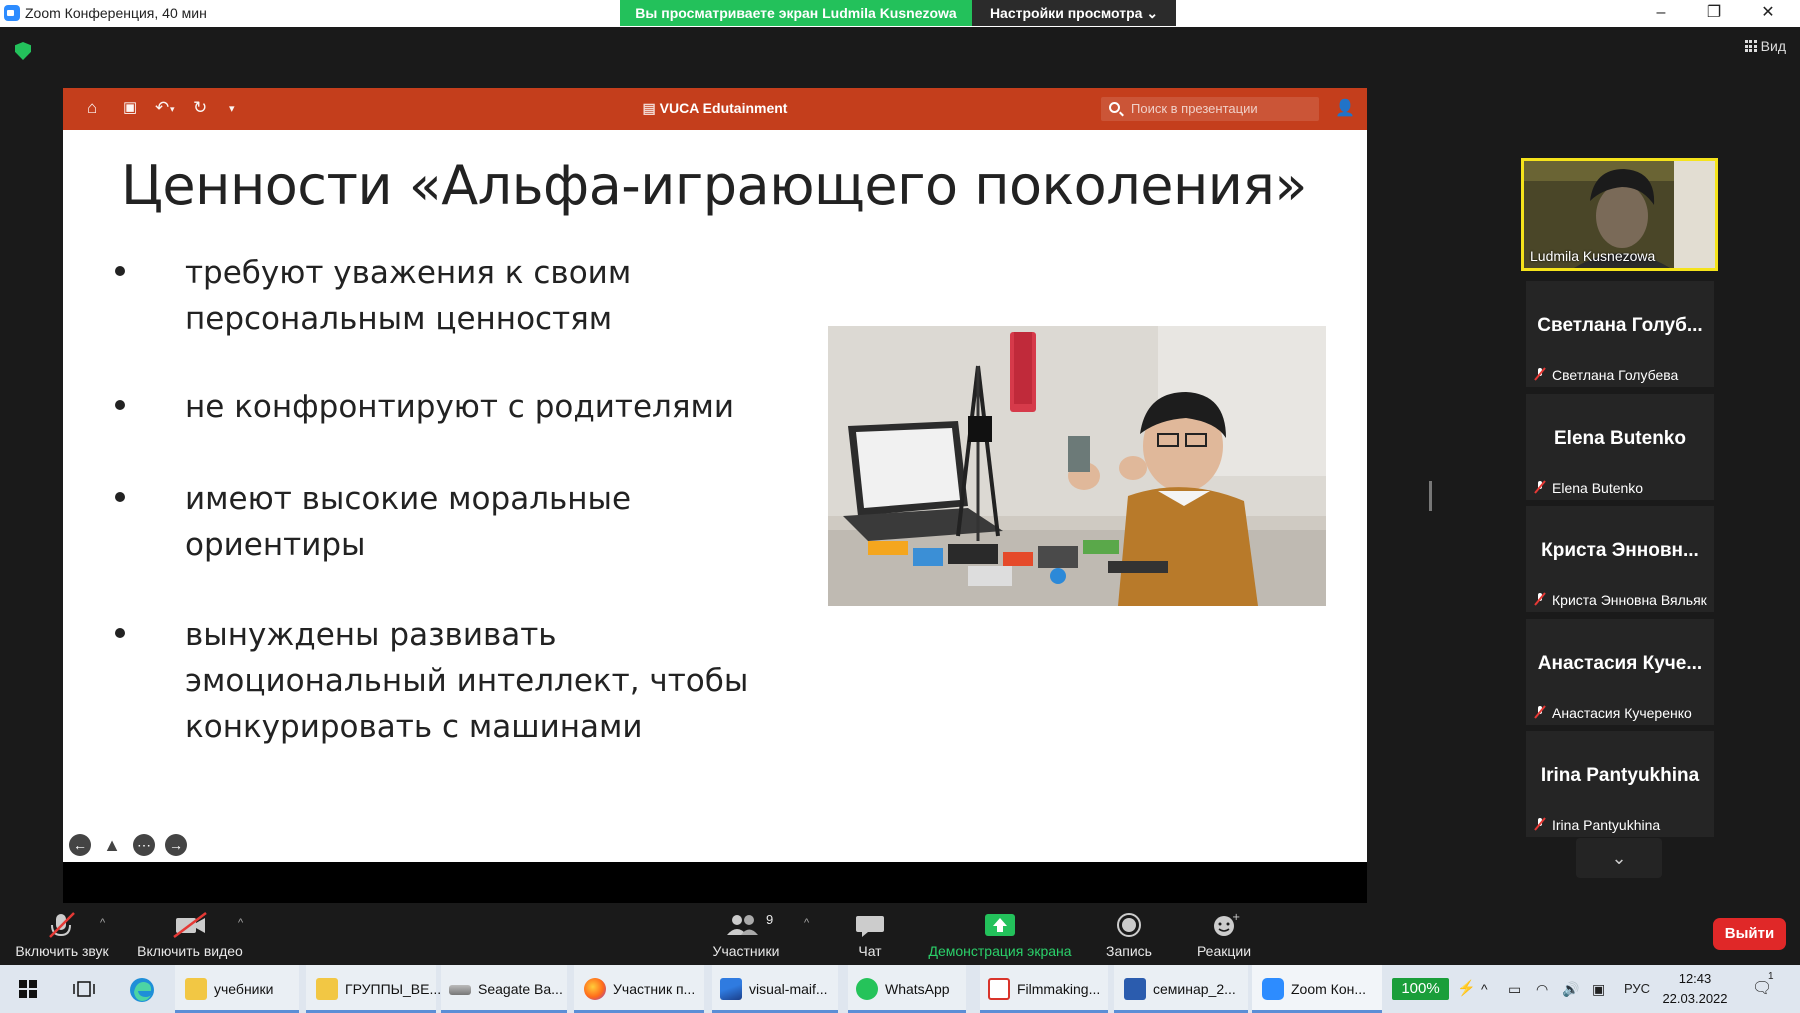 This screenshot has height=1013, width=1800. I want to click on edge-browser-icon, so click(142, 990).